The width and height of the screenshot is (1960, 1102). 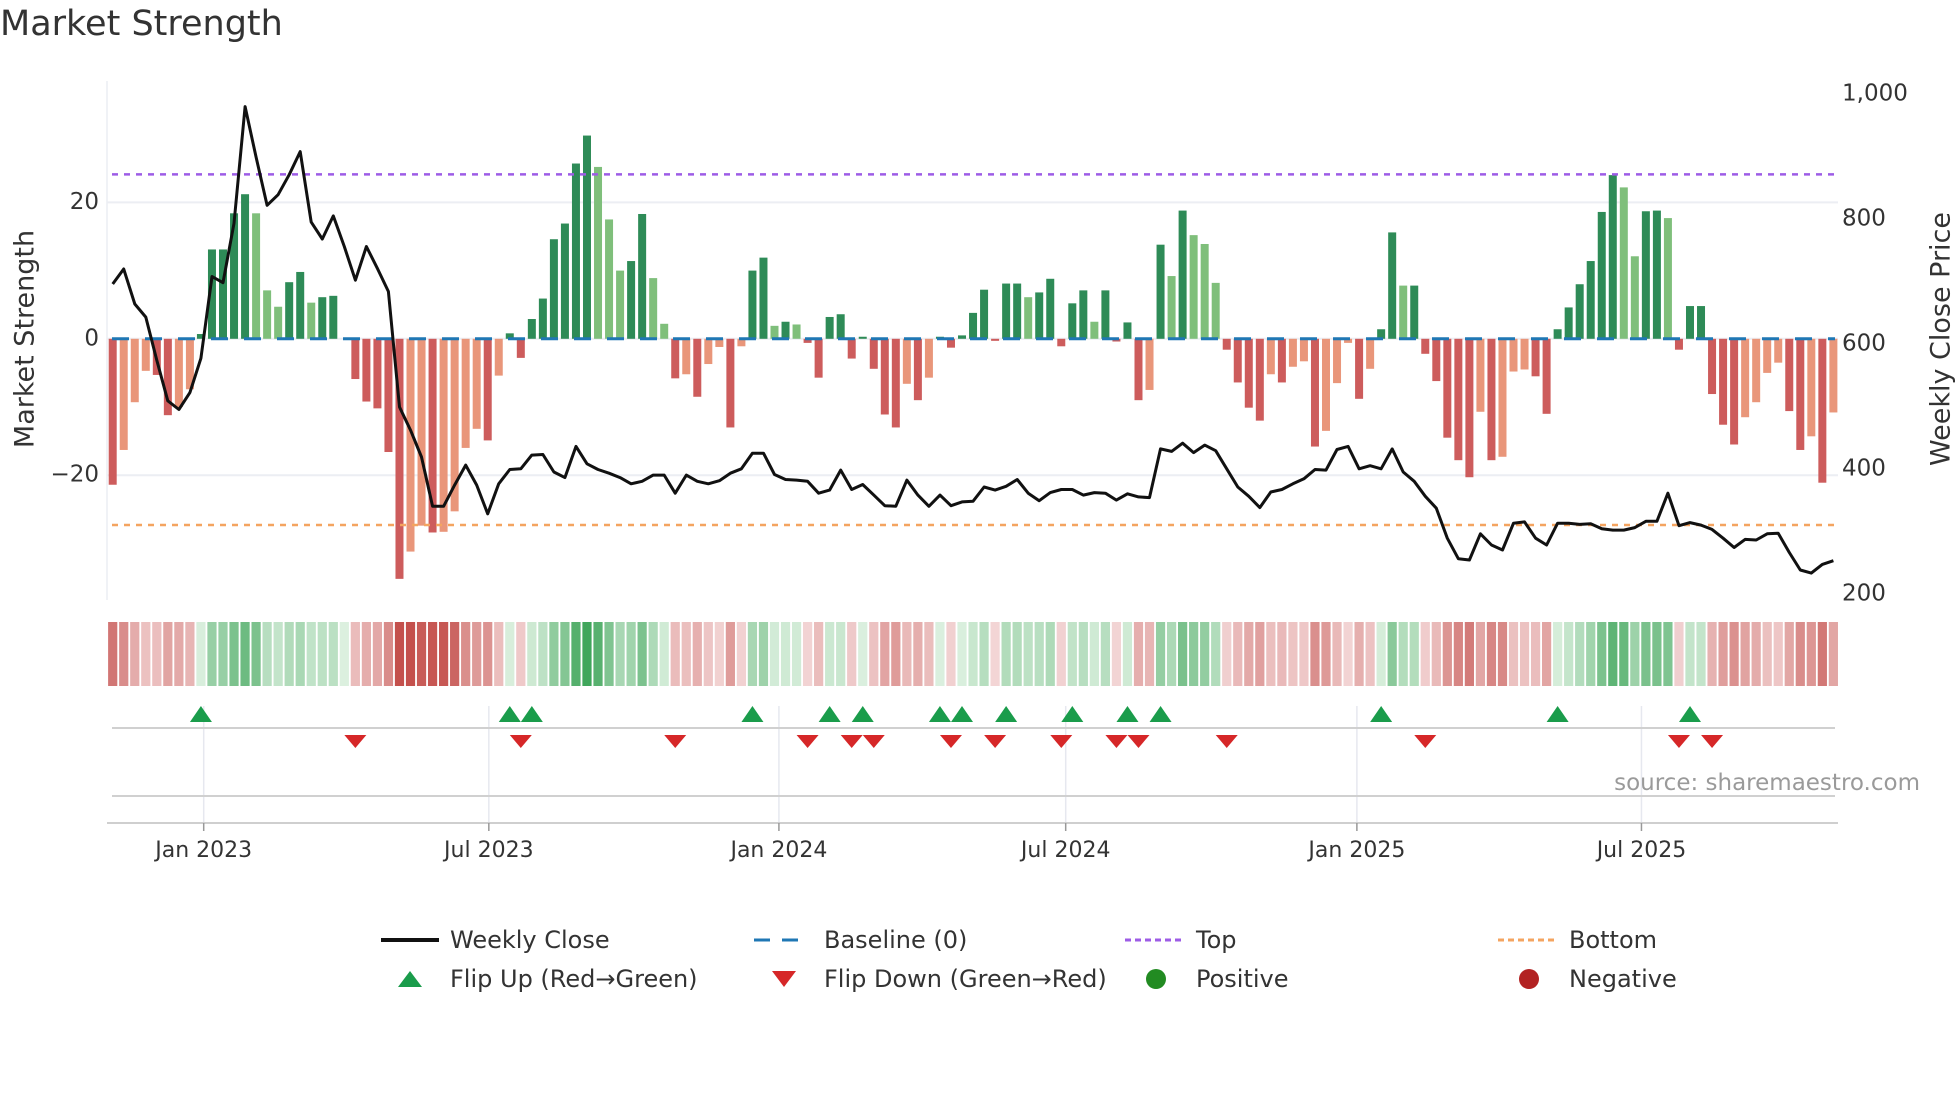 I want to click on y-tick-label: 0, so click(x=91, y=338).